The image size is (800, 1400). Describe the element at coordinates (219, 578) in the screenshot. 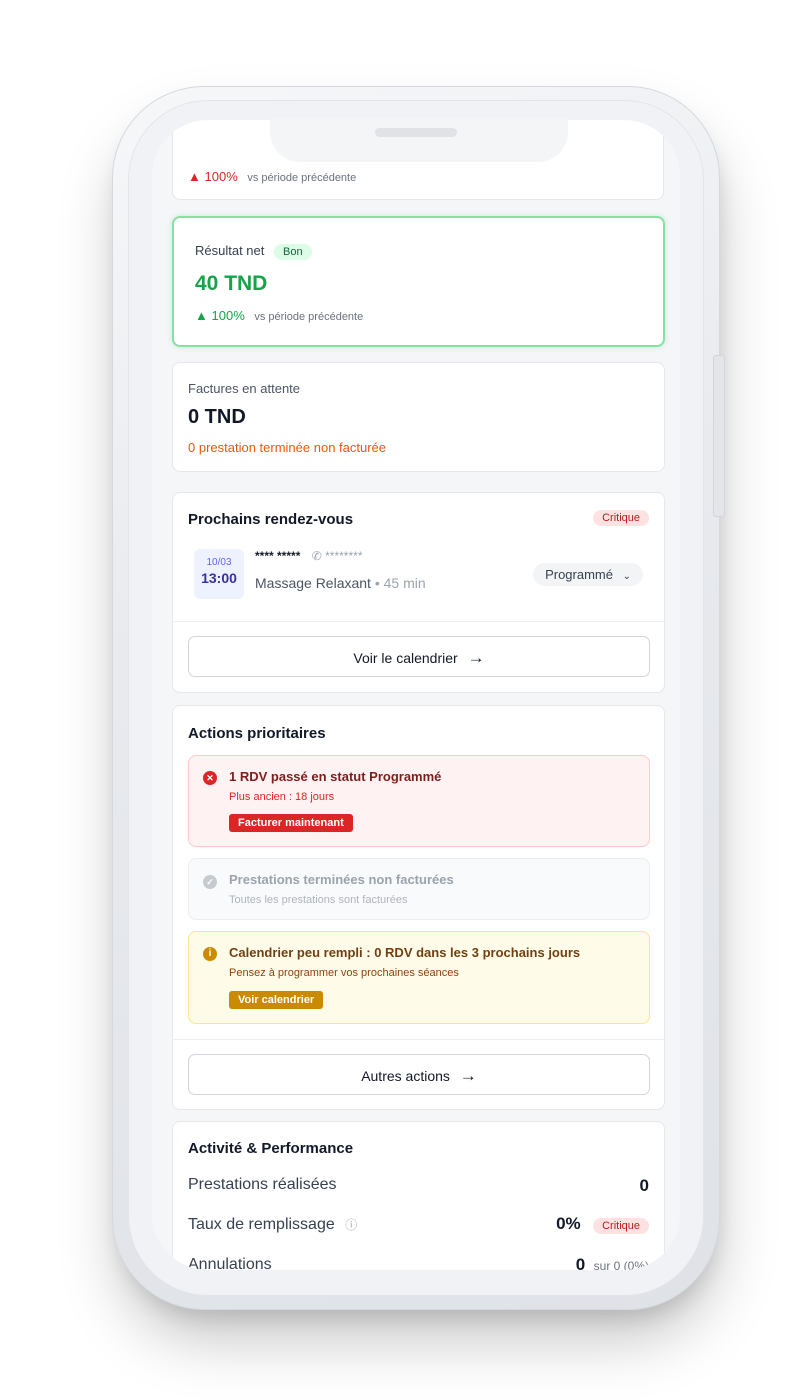

I see `appointment-time: 13:00` at that location.